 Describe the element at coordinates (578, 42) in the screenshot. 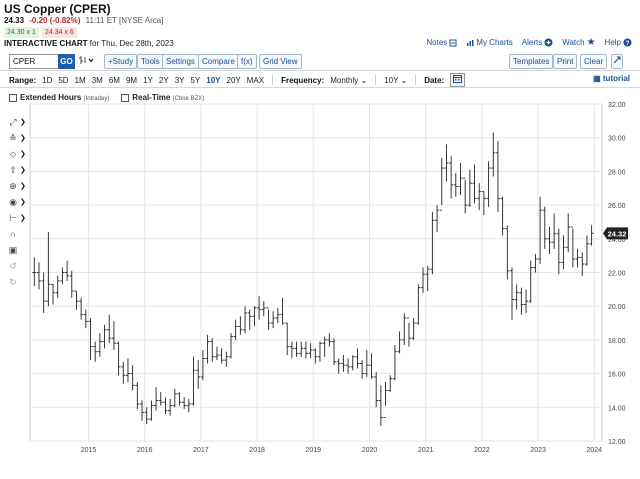

I see `watch-link: Watch ★` at that location.